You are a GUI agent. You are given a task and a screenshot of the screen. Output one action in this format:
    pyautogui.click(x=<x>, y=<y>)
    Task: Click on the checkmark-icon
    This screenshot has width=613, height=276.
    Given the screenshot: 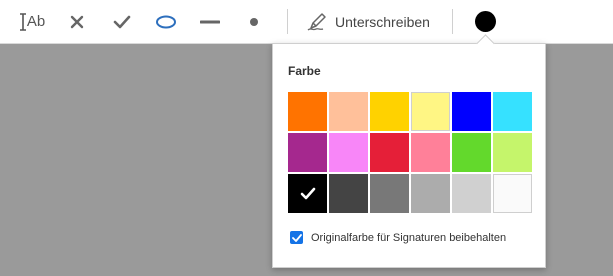 What is the action you would take?
    pyautogui.click(x=122, y=21)
    